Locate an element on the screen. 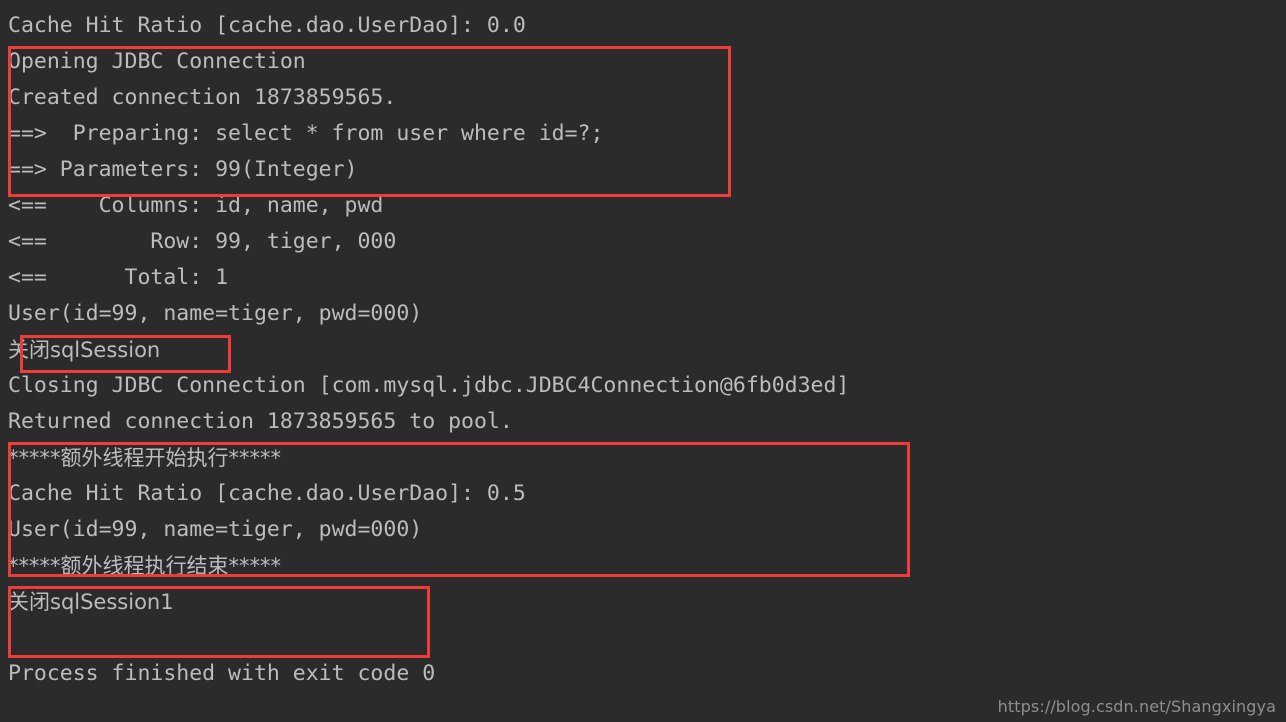  console-line: *****额外线程开始执行***** is located at coordinates (144, 458).